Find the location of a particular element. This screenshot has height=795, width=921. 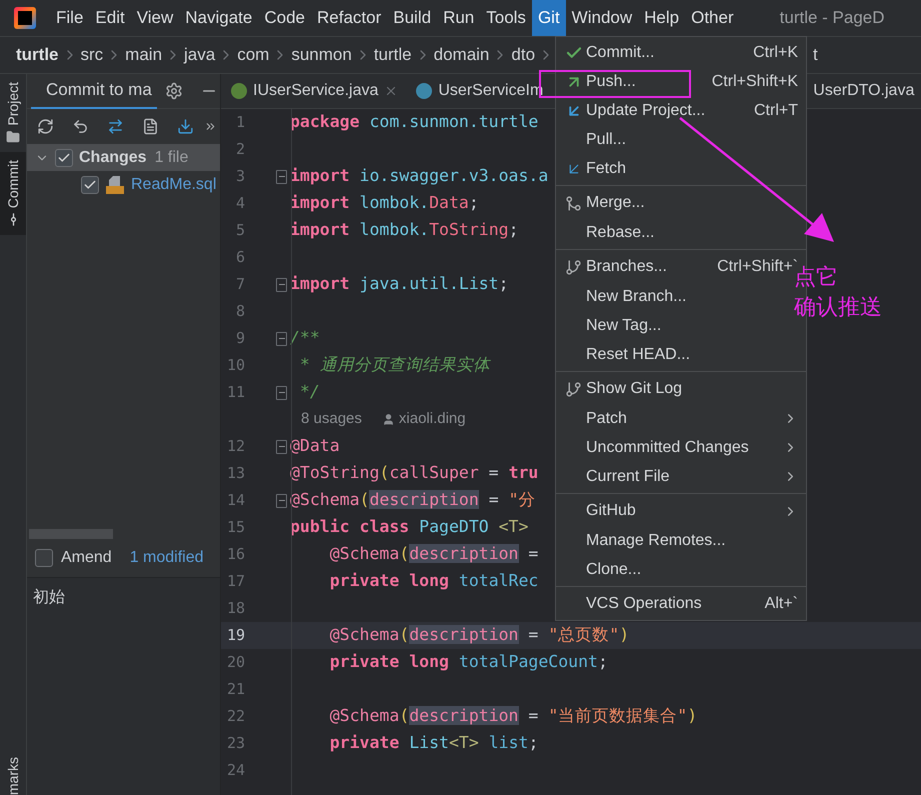

undo-icon is located at coordinates (80, 126).